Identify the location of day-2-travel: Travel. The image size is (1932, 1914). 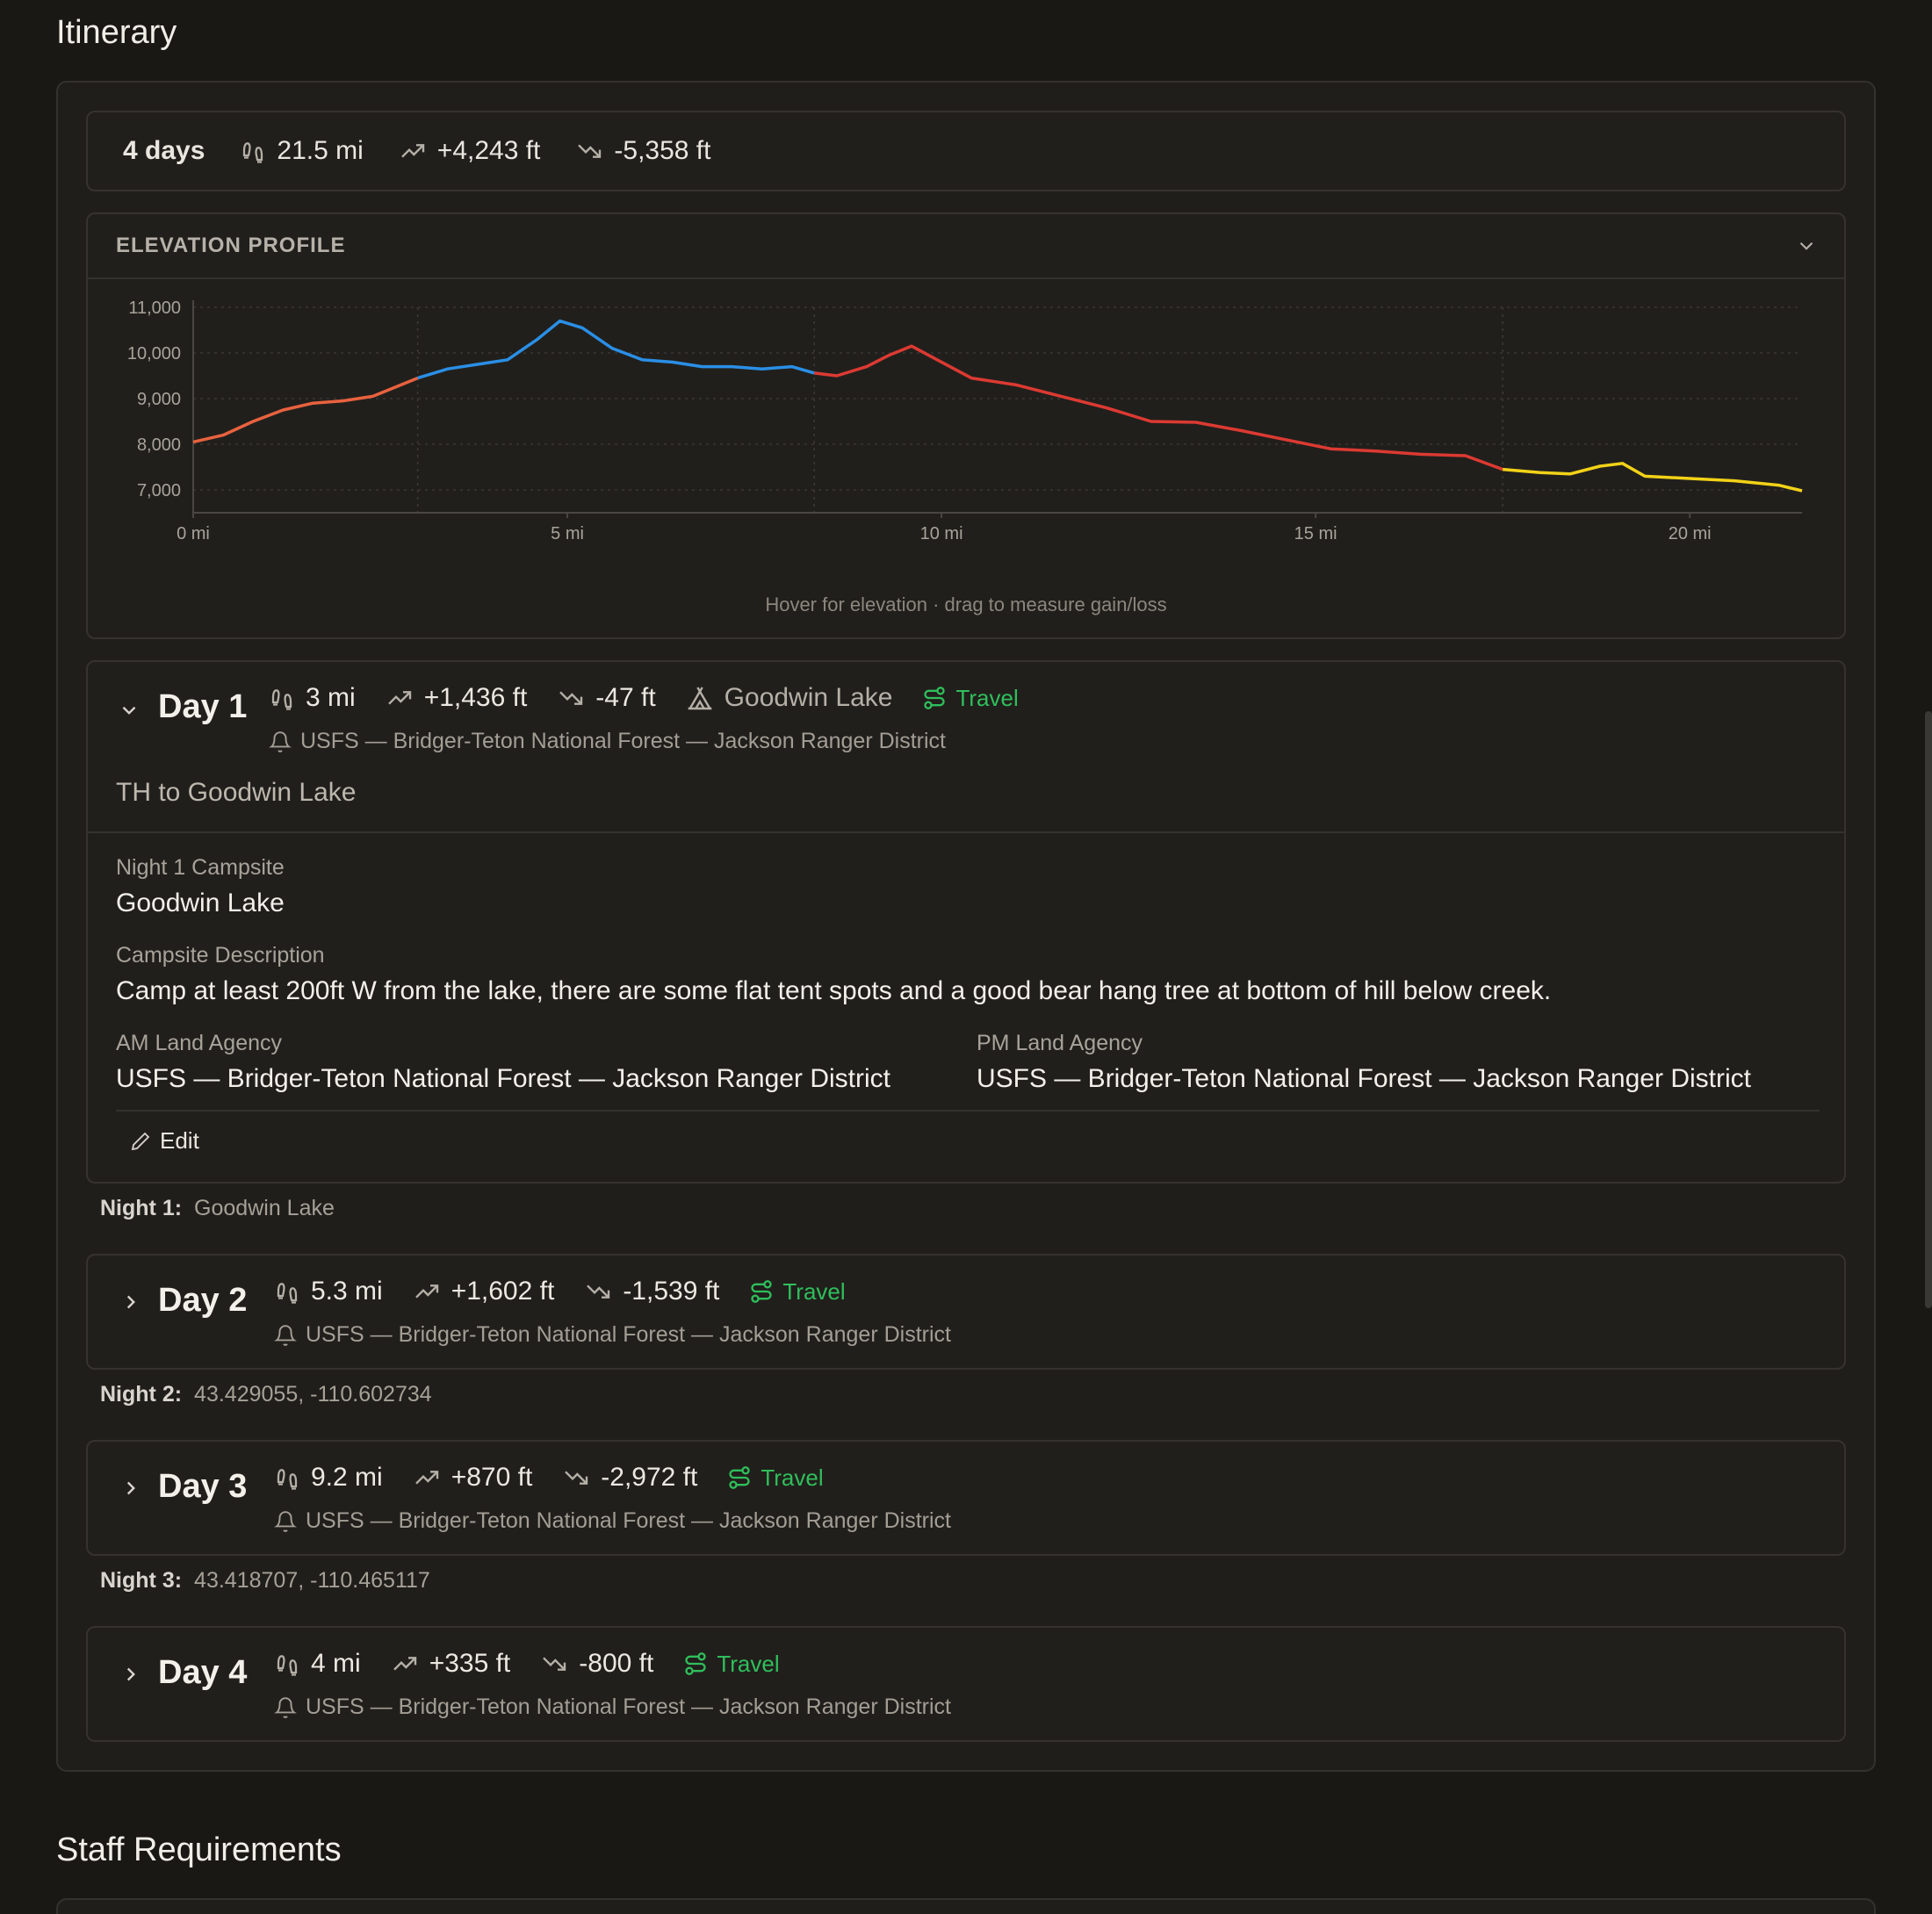
(798, 1292).